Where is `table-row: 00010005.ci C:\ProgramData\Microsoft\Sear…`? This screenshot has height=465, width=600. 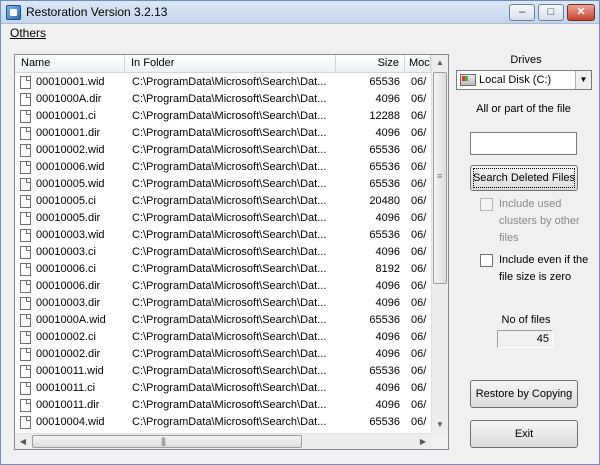
table-row: 00010005.ci C:\ProgramData\Microsoft\Sear… is located at coordinates (223, 201).